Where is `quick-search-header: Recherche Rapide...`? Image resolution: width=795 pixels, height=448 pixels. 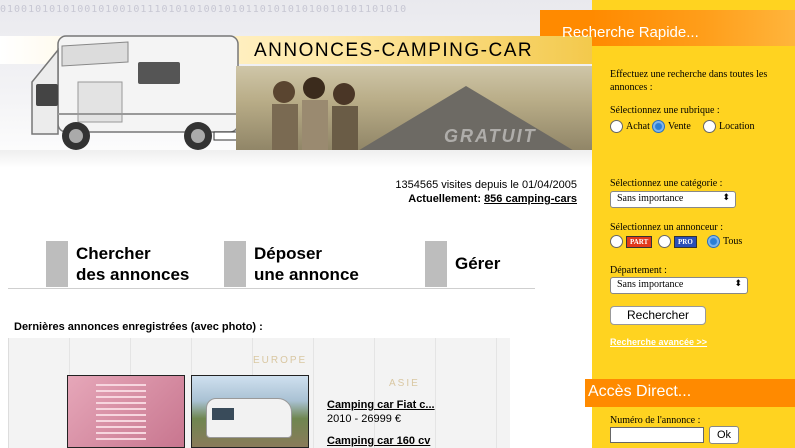 quick-search-header: Recherche Rapide... is located at coordinates (678, 28).